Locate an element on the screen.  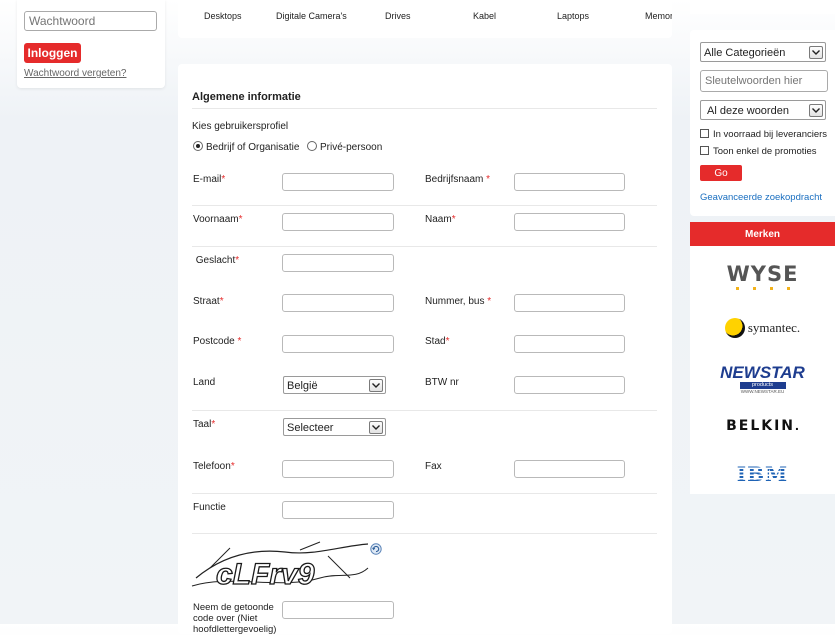
function-label: Functie is located at coordinates (209, 507).